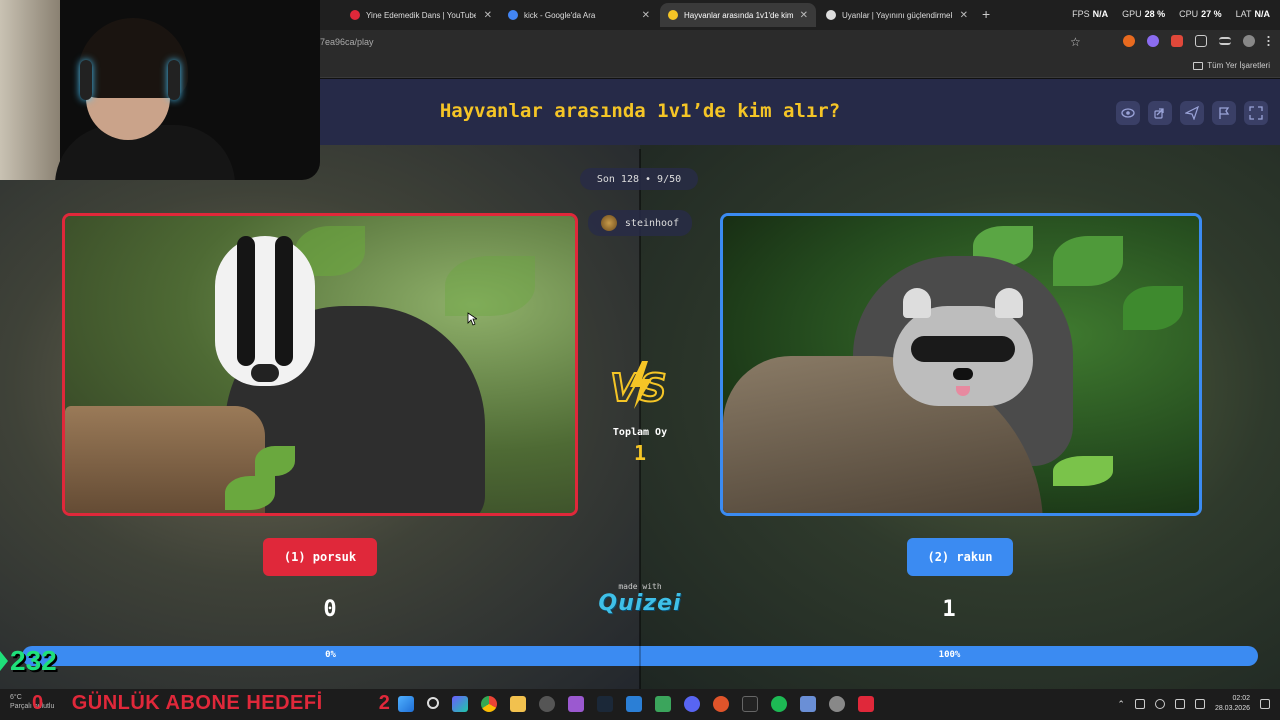 This screenshot has height=720, width=1280. What do you see at coordinates (347, 42) in the screenshot?
I see `url-field: 7ea96ca/play` at bounding box center [347, 42].